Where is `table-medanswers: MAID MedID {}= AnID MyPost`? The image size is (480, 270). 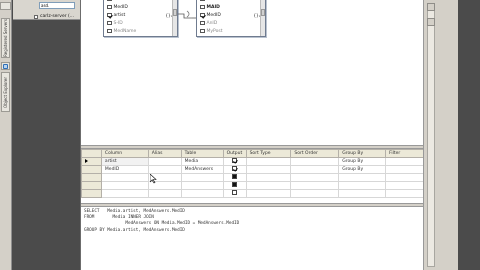
table-medanswers: MAID MedID {}= AnID MyPost is located at coordinates (231, 18).